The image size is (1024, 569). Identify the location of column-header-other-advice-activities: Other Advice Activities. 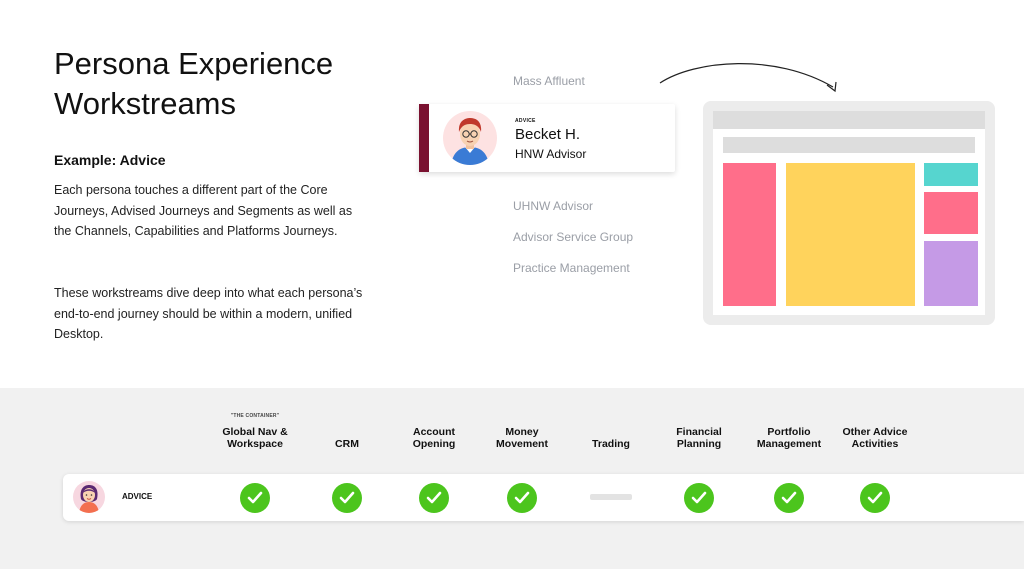
(875, 438).